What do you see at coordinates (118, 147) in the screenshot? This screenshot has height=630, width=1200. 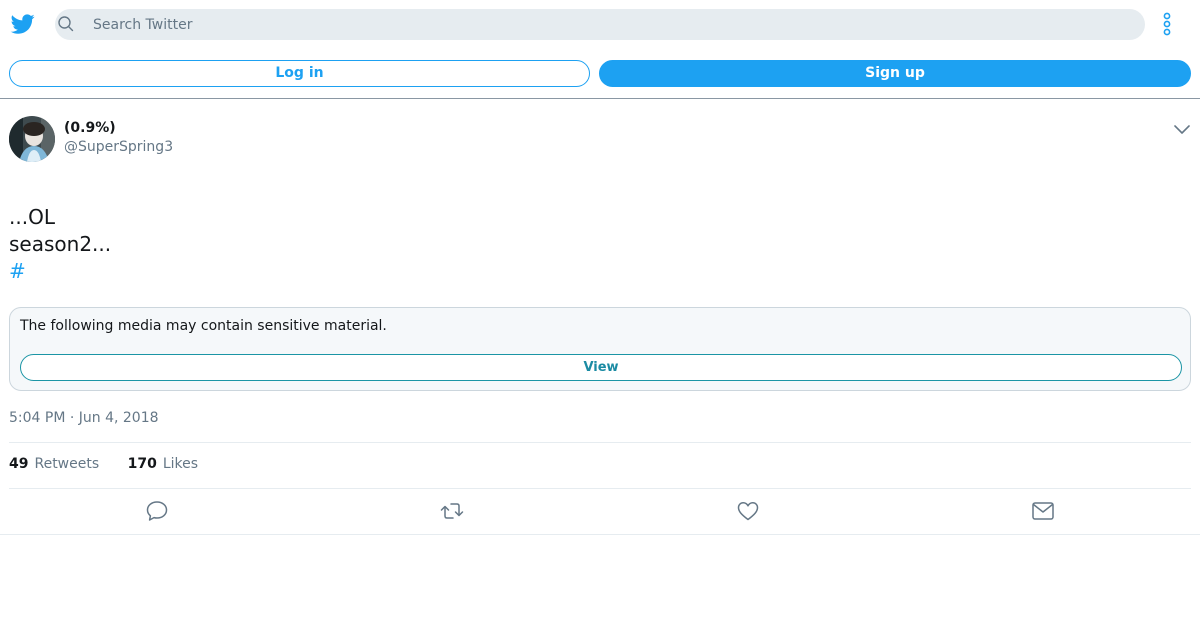 I see `author-handle: @SuperSpring3` at bounding box center [118, 147].